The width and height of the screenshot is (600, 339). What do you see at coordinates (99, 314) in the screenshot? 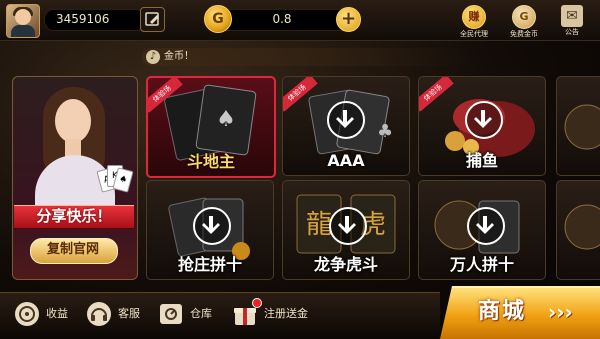
I see `headset-icon` at bounding box center [99, 314].